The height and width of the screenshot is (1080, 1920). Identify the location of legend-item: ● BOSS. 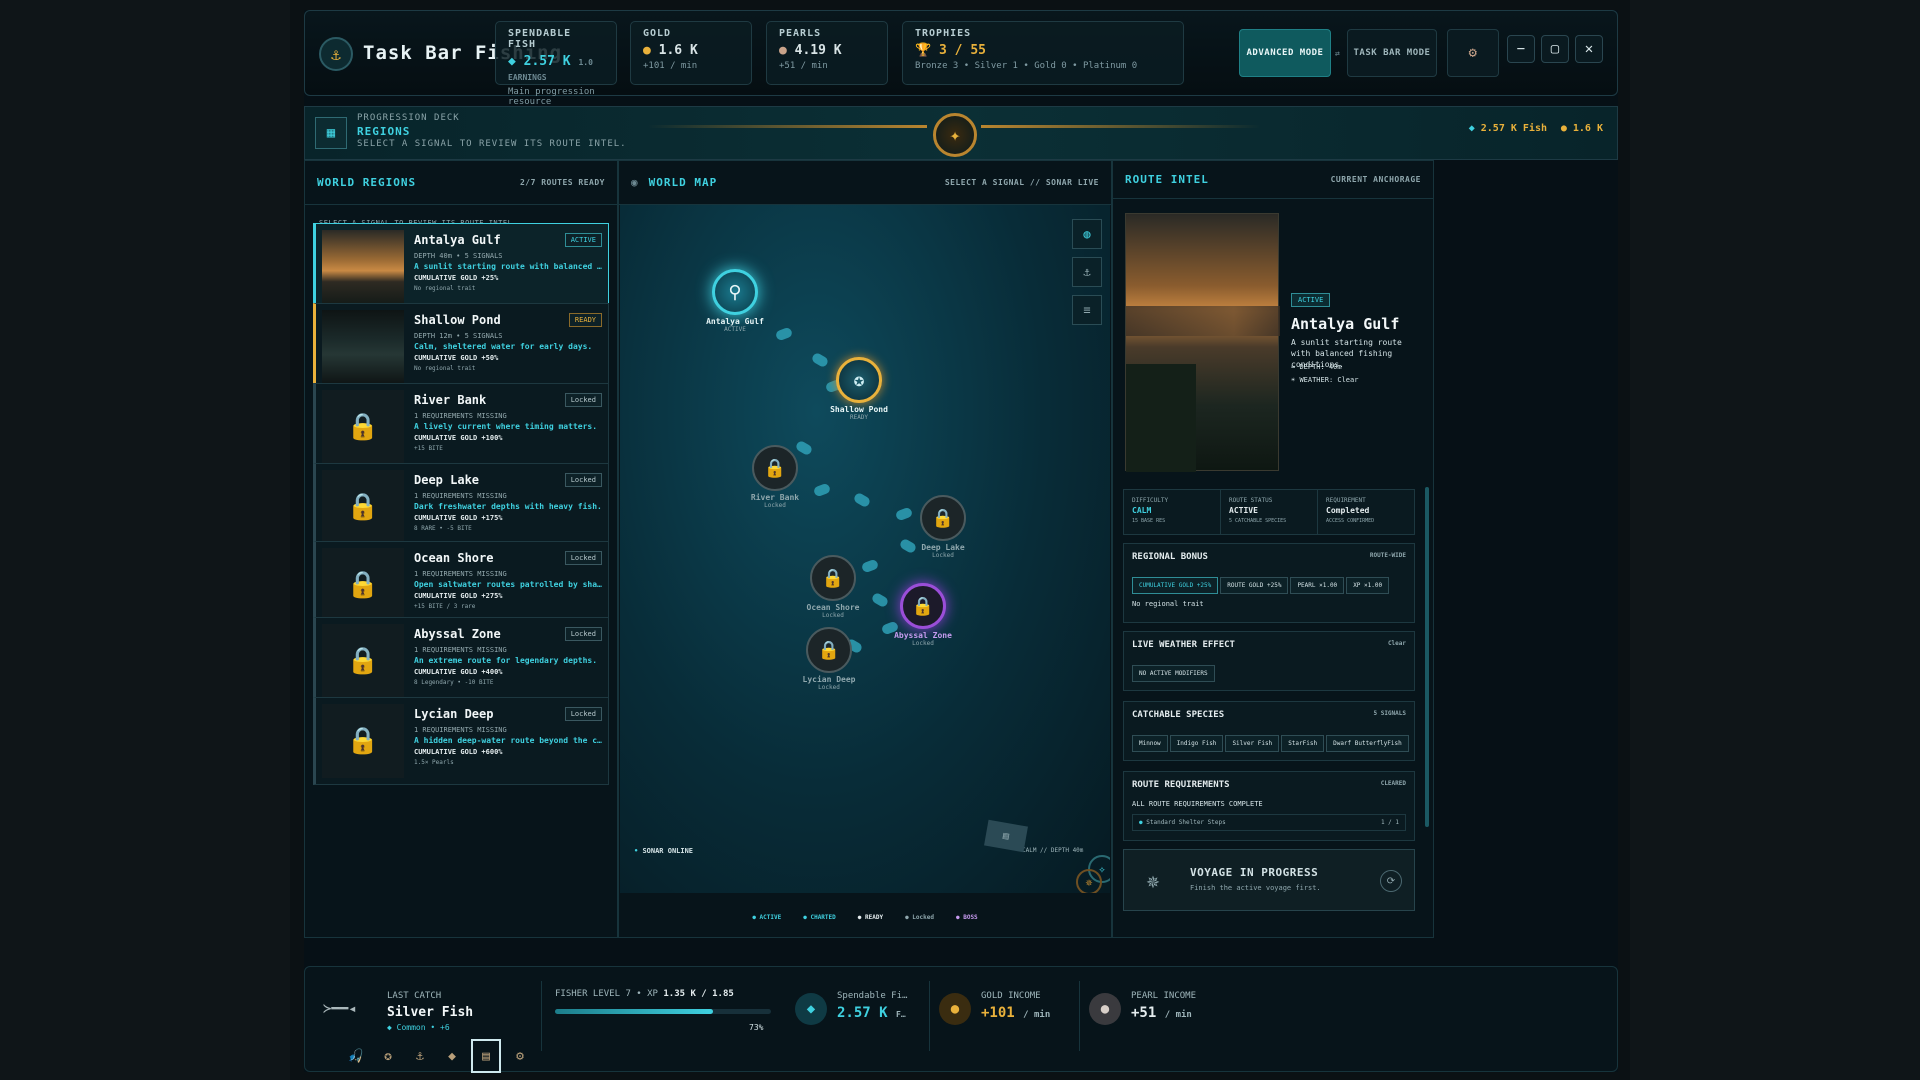
(967, 917).